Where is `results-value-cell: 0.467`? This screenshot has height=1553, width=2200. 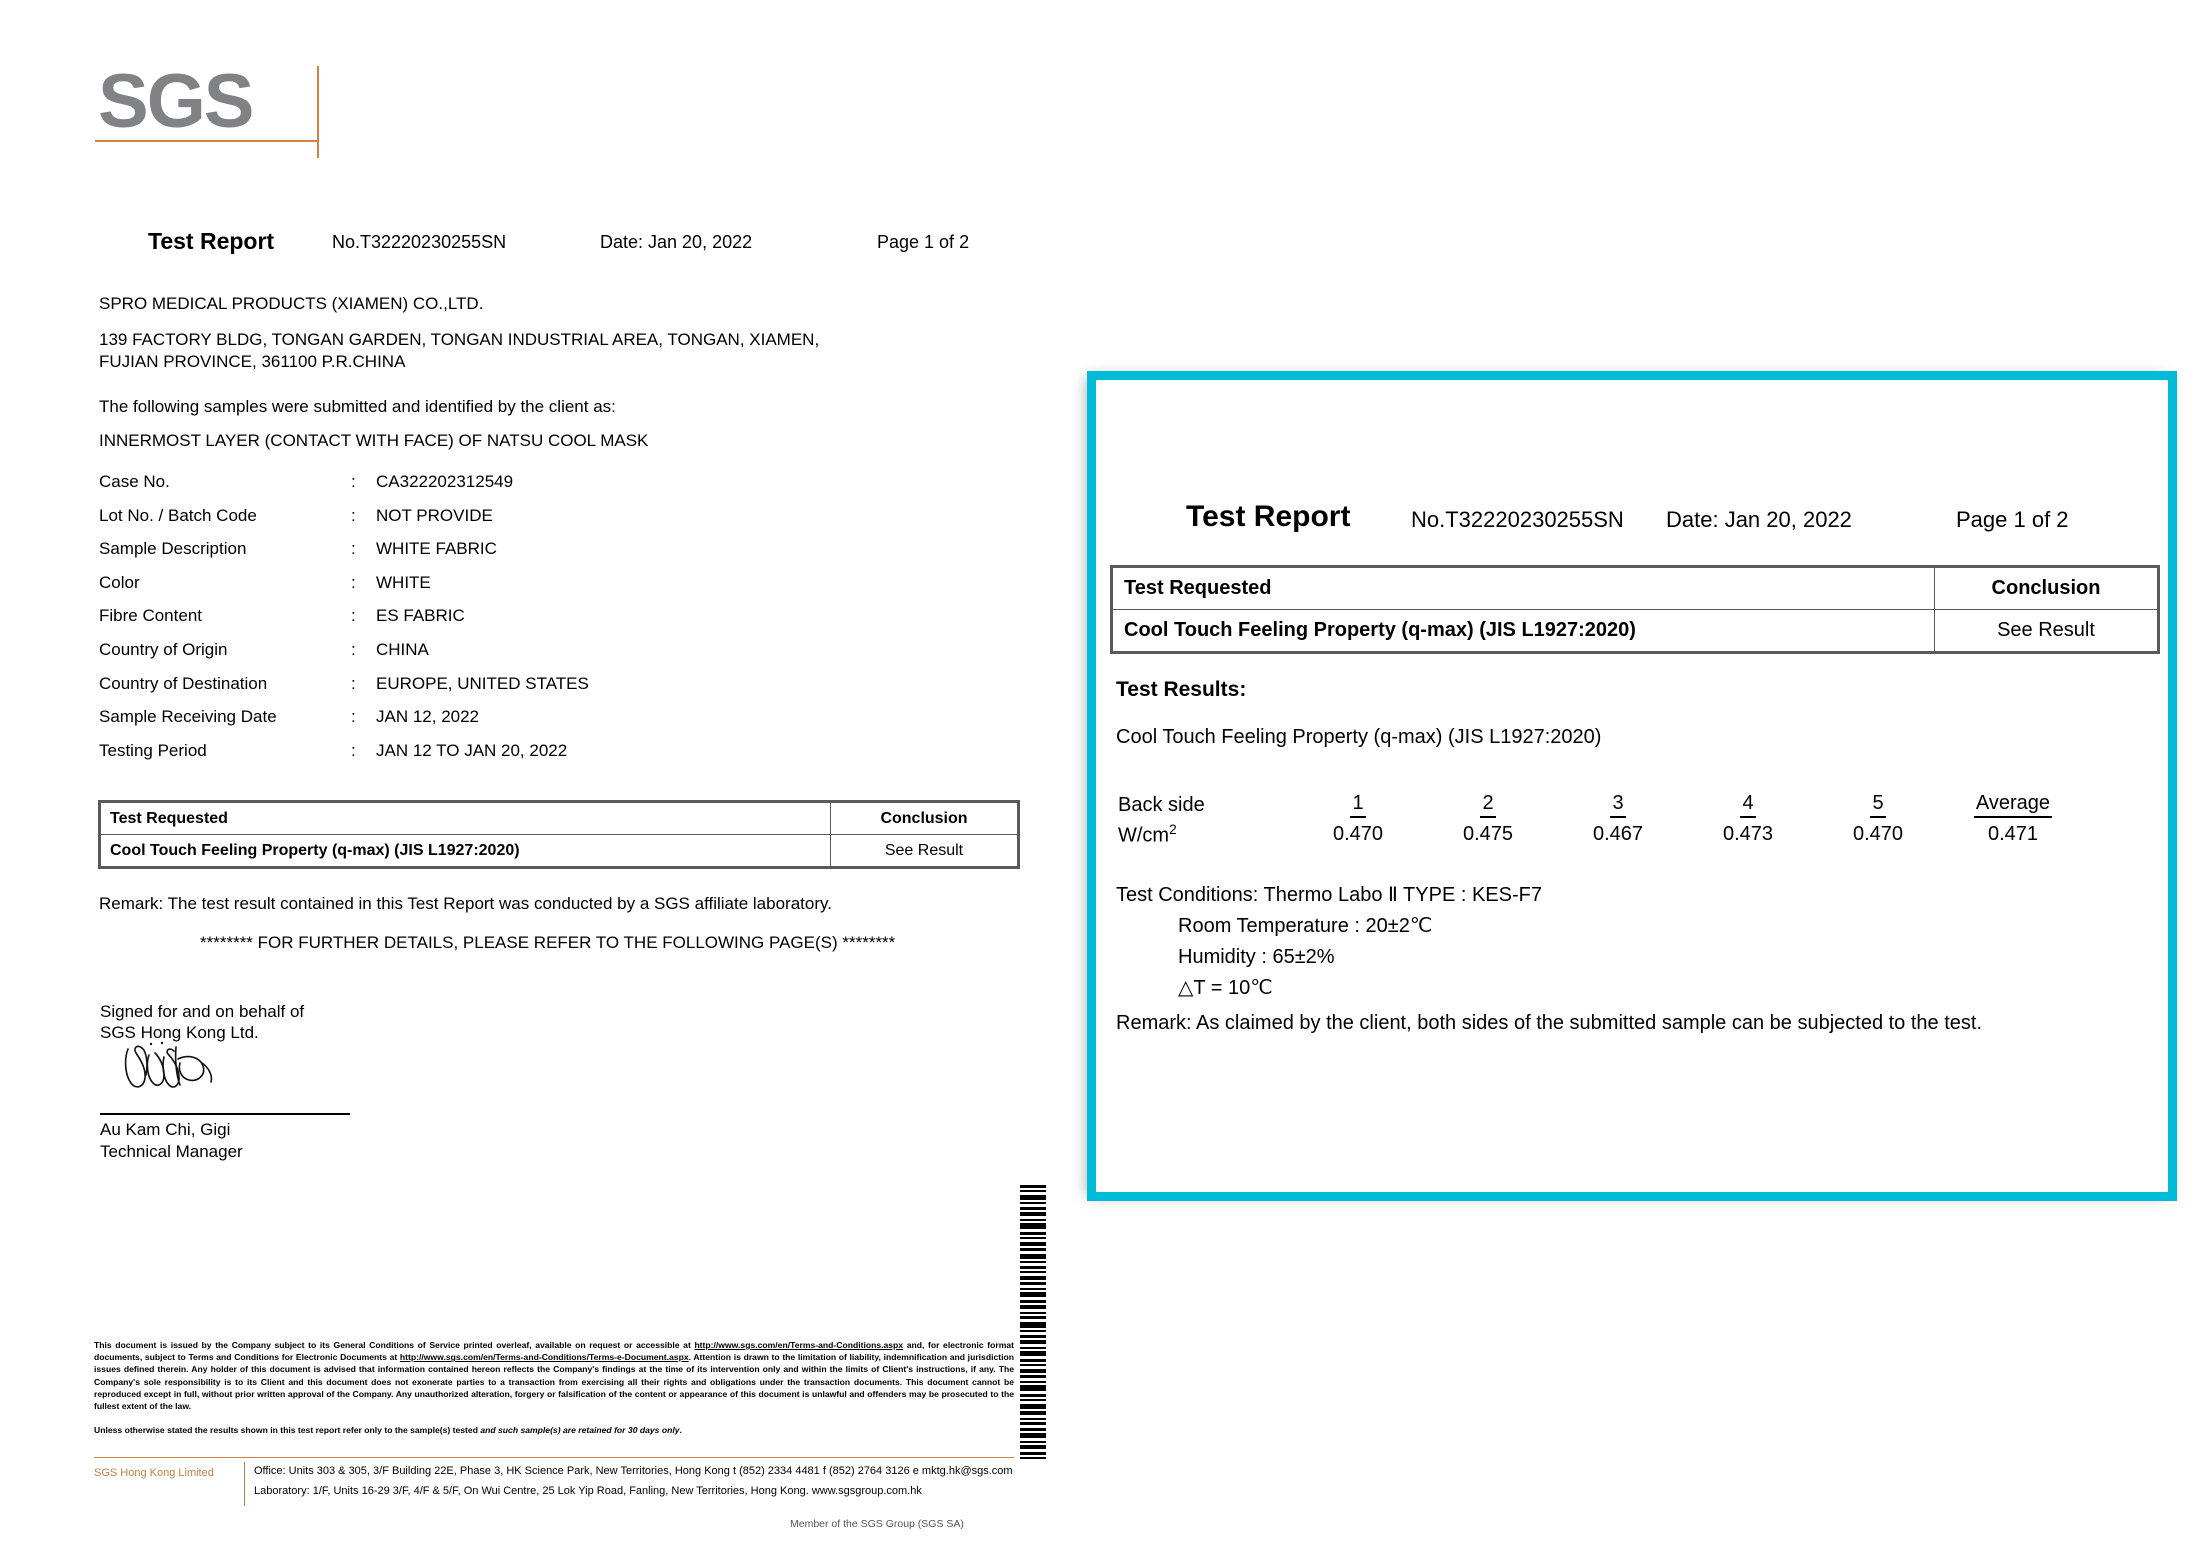 results-value-cell: 0.467 is located at coordinates (1618, 834).